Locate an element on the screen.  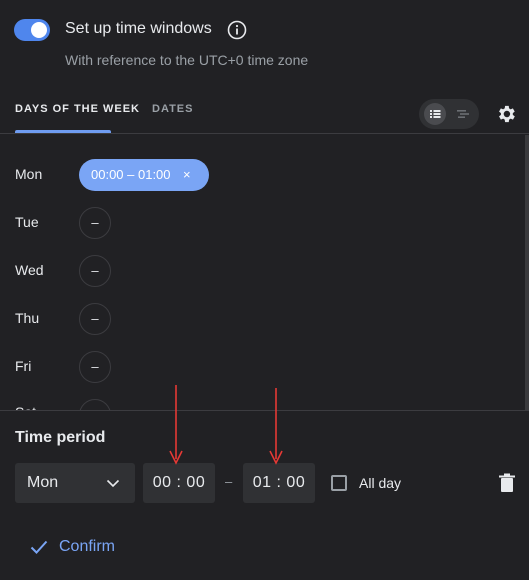
day-select: Mon is located at coordinates (75, 483).